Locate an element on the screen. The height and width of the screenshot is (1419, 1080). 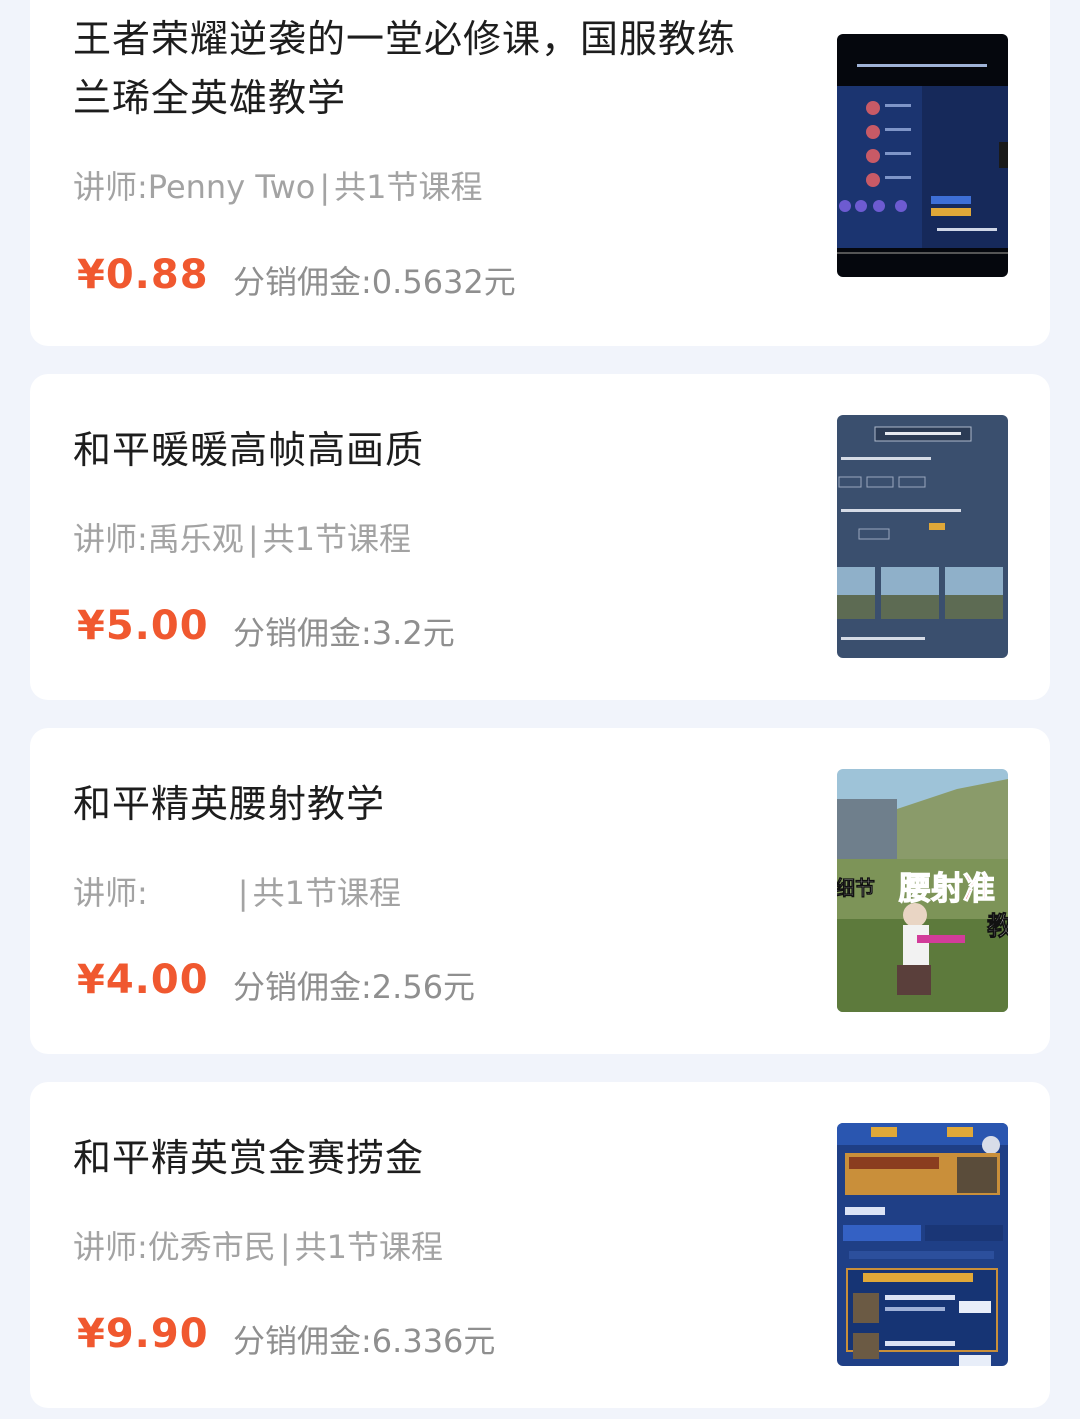
course-price: ¥4.00 is located at coordinates (143, 980).